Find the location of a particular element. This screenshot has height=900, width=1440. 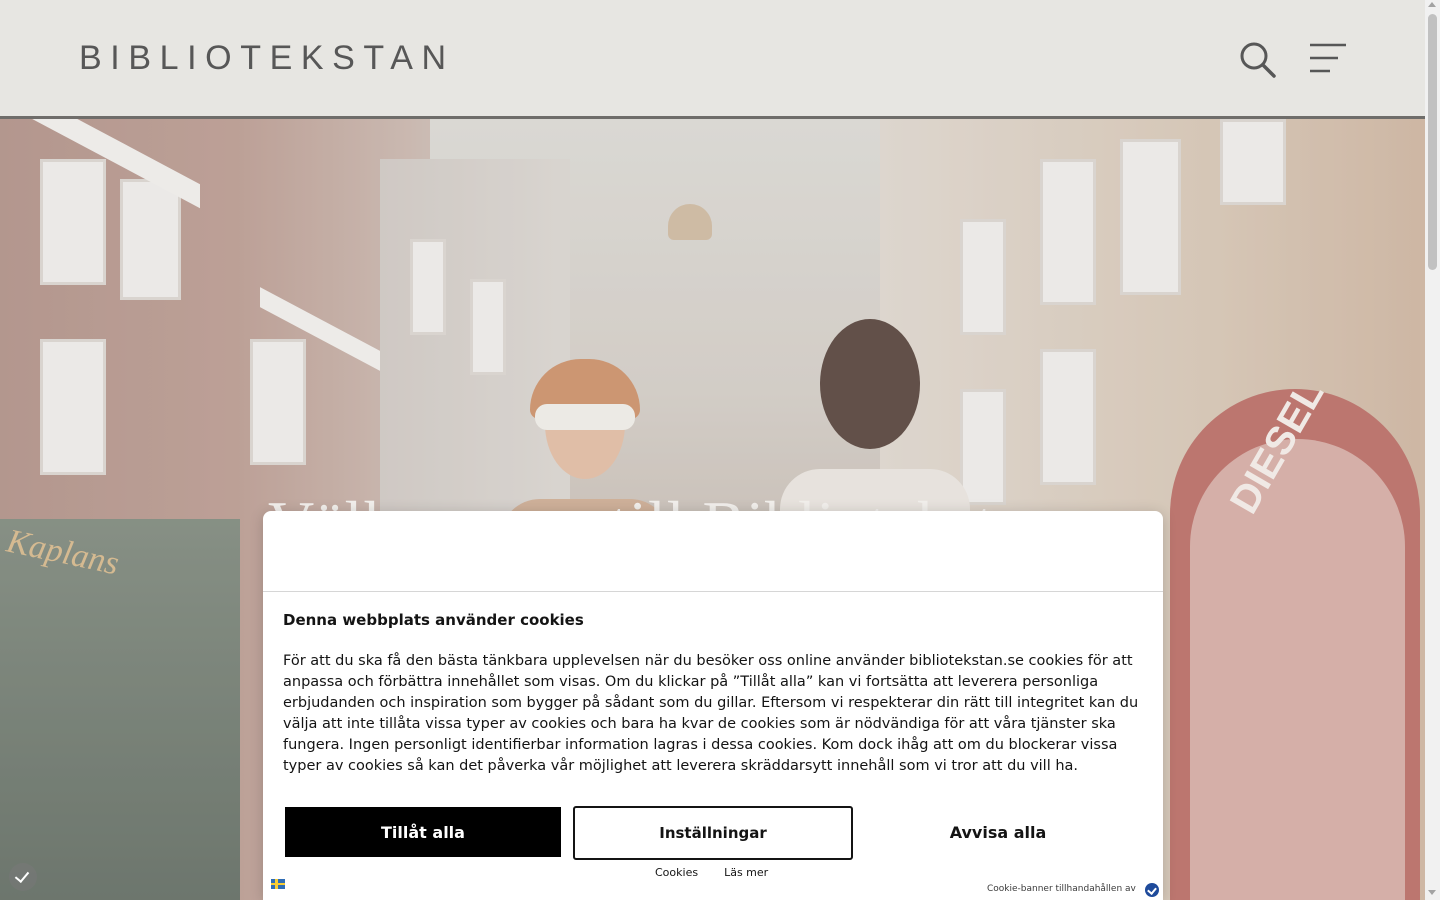

site-header: BIBLIOTEKSTAN is located at coordinates (712, 59).